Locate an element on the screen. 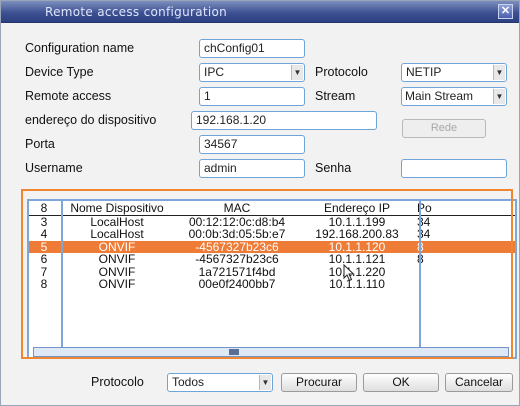 This screenshot has height=406, width=520. protocol-select: NETIP ▼ is located at coordinates (454, 72).